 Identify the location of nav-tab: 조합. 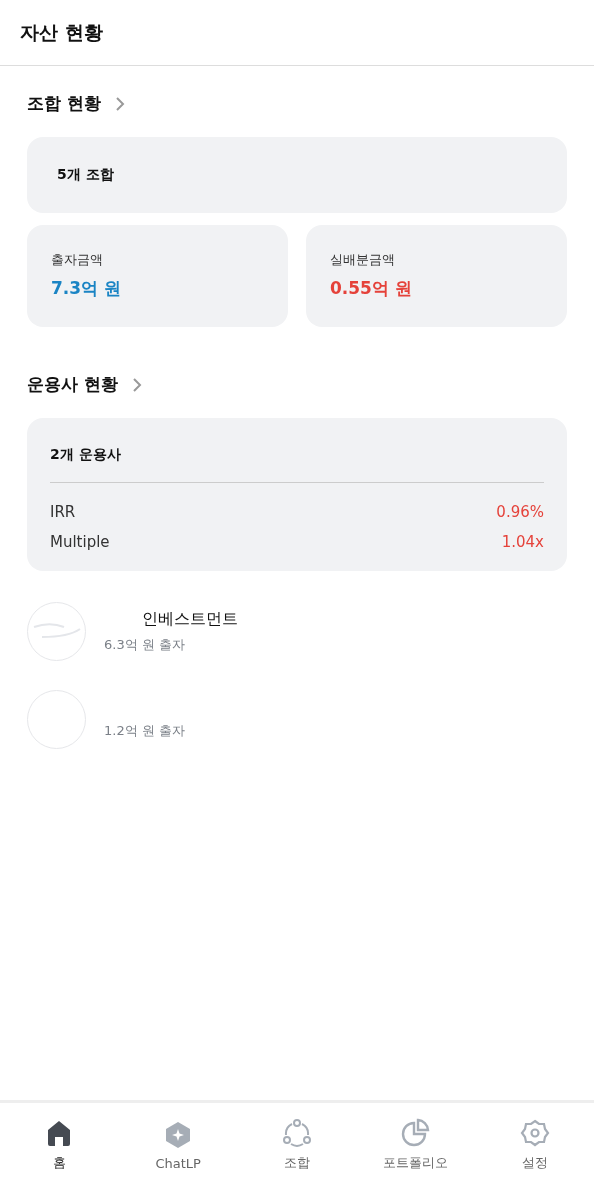
(297, 1145).